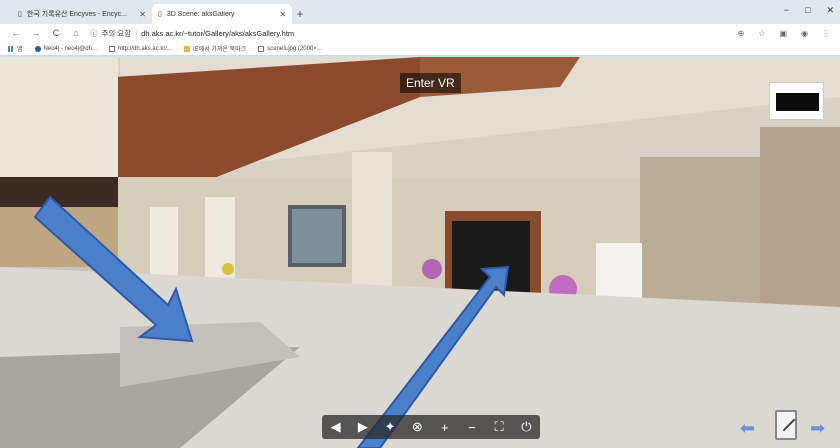 The height and width of the screenshot is (448, 840). I want to click on window-controls: − □ ✕, so click(809, 10).